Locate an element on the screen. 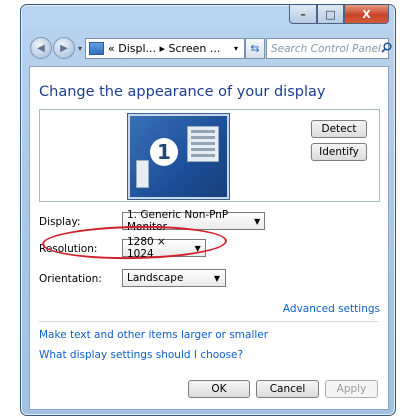 This screenshot has height=419, width=413. page-title: Change the appearance of your display is located at coordinates (182, 92).